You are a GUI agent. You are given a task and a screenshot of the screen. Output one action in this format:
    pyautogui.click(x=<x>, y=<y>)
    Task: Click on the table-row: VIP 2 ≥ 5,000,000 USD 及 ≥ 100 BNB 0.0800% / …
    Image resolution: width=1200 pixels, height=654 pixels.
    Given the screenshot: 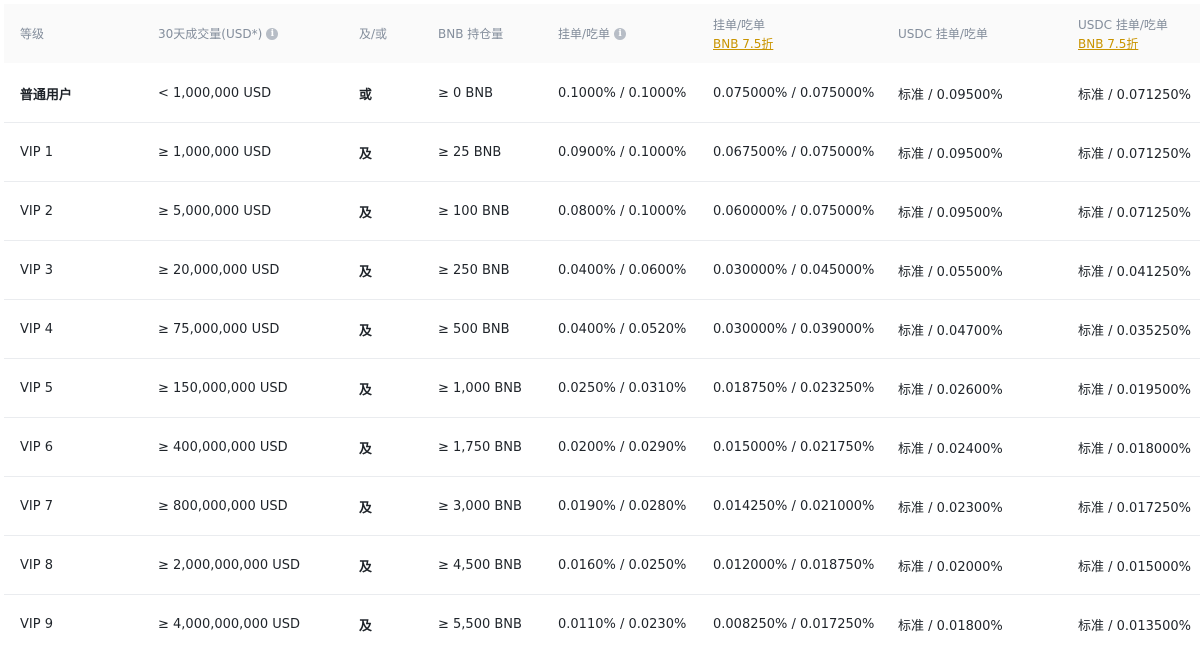 What is the action you would take?
    pyautogui.click(x=602, y=211)
    